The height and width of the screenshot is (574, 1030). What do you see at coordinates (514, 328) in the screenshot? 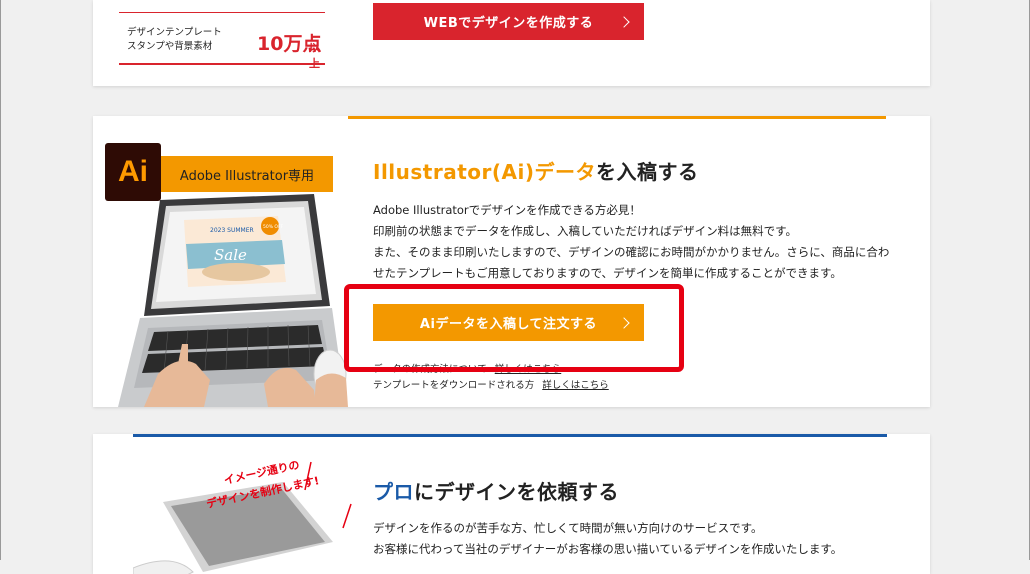
I see `annotation-highlight-box` at bounding box center [514, 328].